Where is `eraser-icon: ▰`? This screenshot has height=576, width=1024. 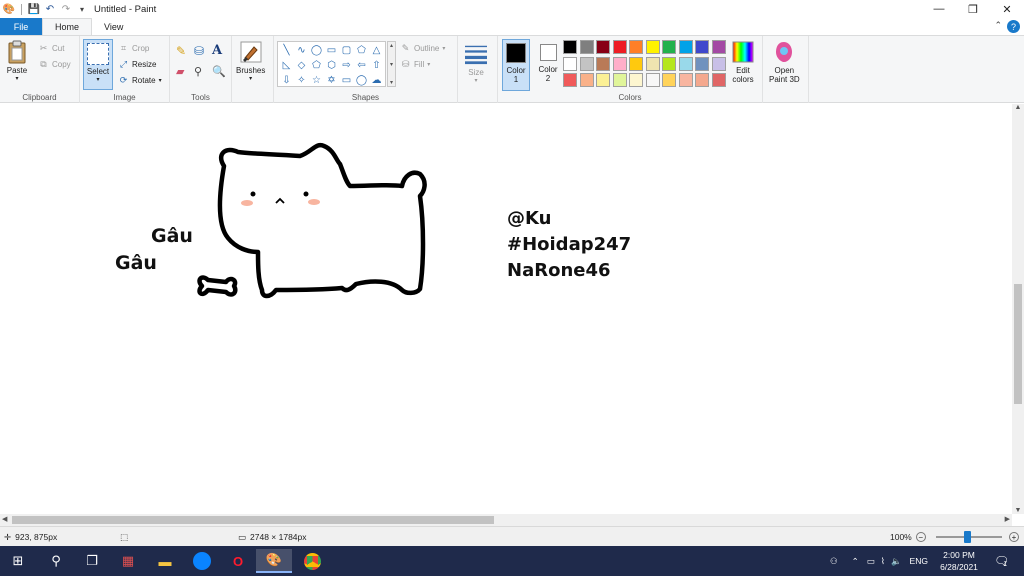 eraser-icon: ▰ is located at coordinates (180, 71).